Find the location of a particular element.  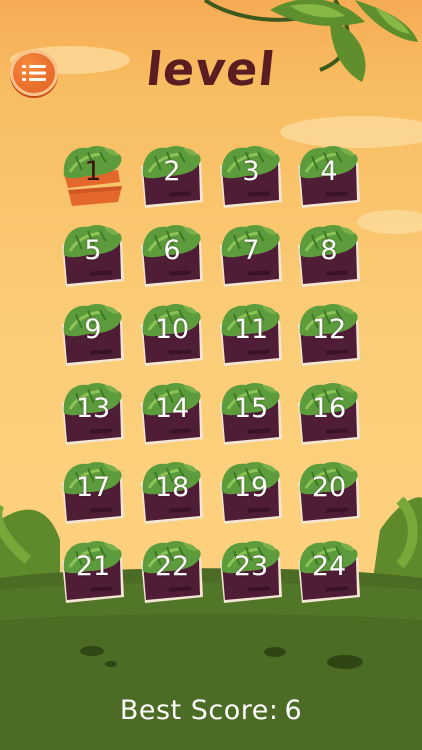

level-number: 14 is located at coordinates (172, 408).